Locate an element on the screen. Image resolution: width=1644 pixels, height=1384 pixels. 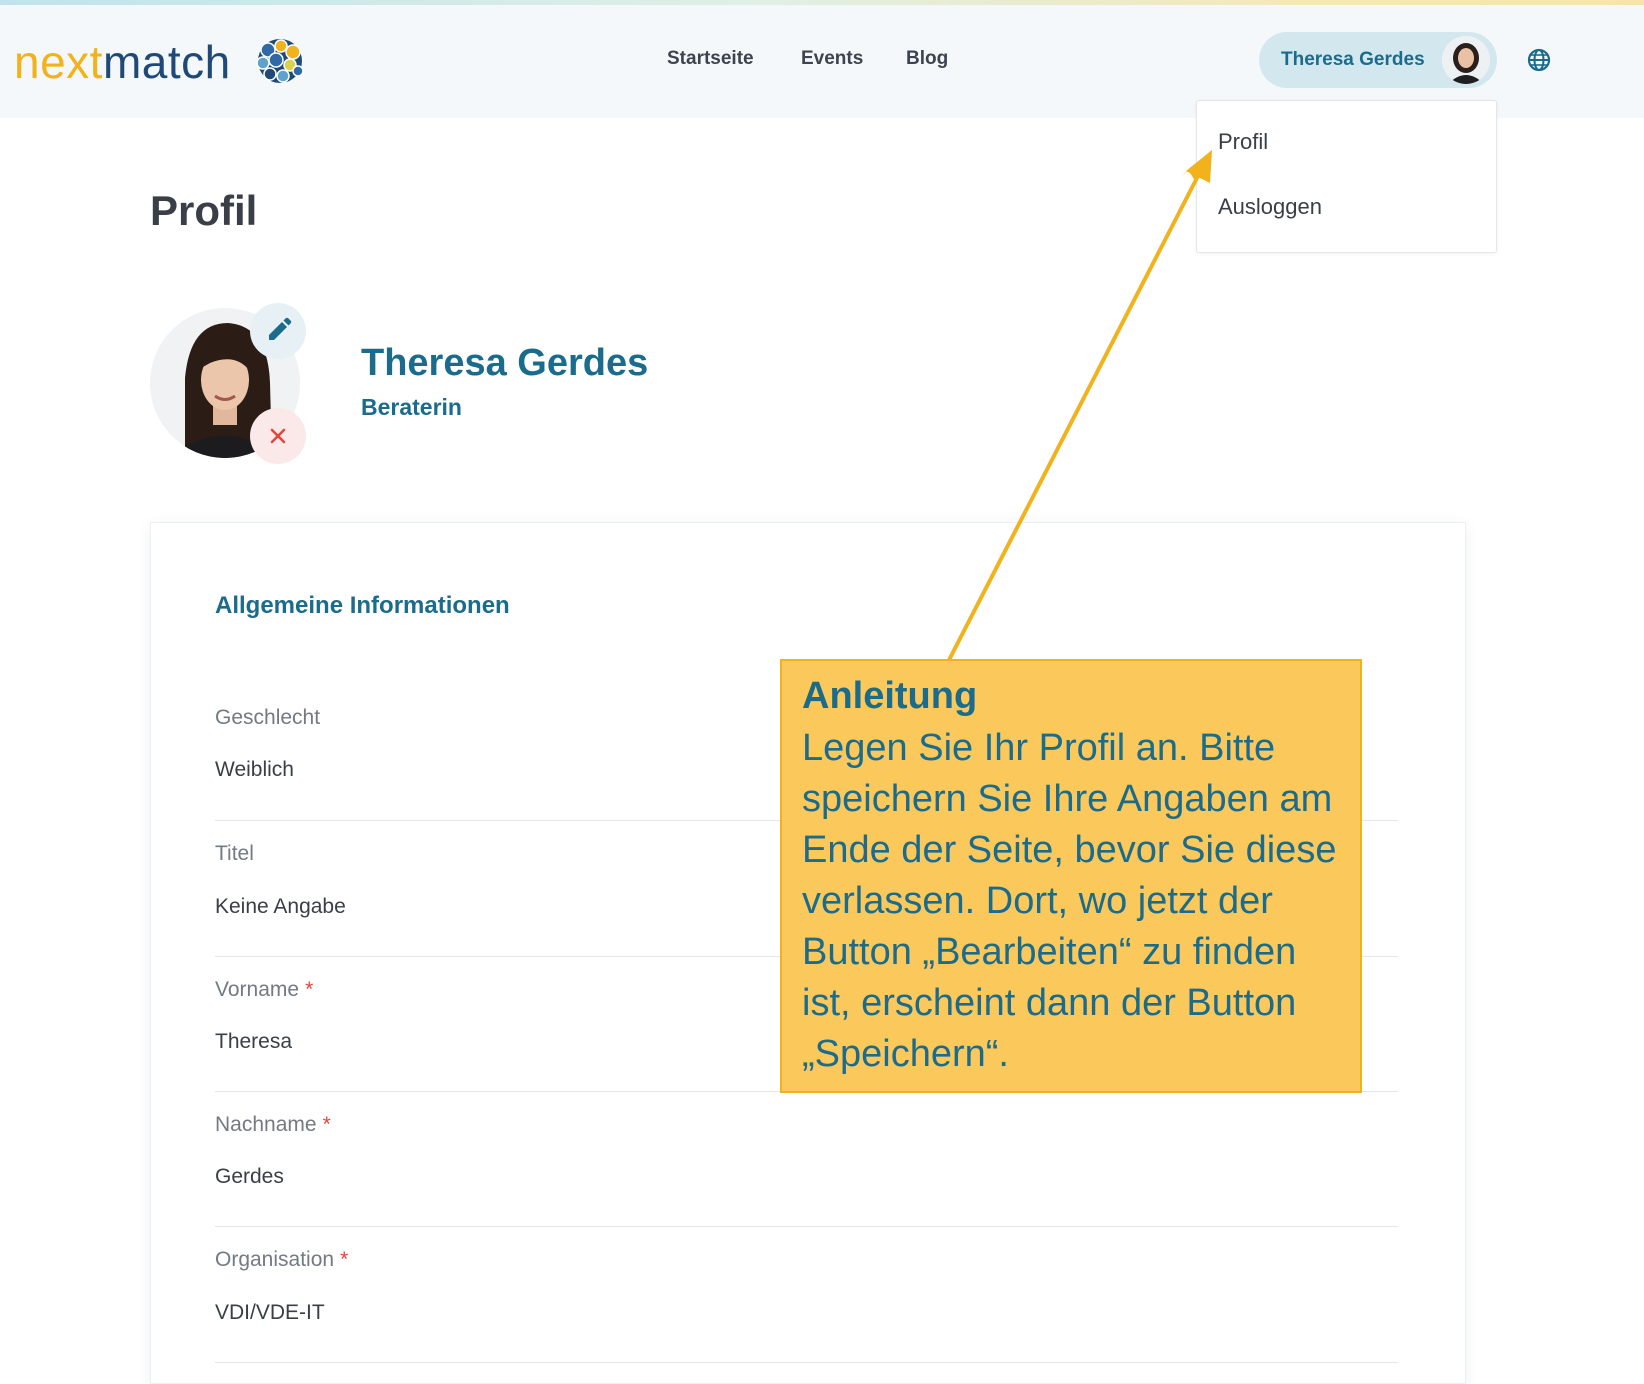
page-title: Profil is located at coordinates (204, 210).